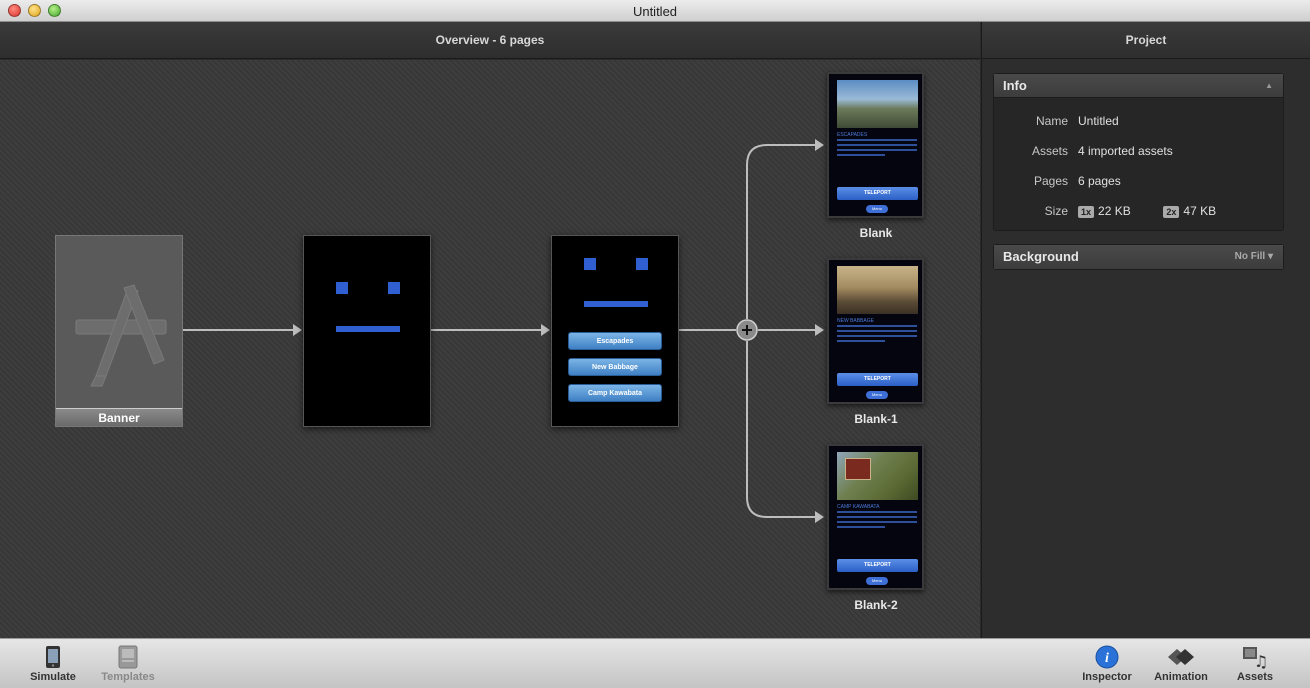 This screenshot has width=1310, height=688. What do you see at coordinates (1056, 211) in the screenshot?
I see `info-key: Size` at bounding box center [1056, 211].